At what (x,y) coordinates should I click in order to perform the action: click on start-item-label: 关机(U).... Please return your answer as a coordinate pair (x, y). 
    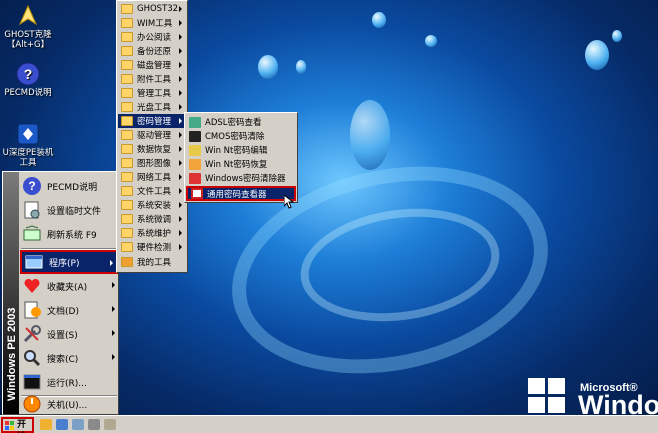
    Looking at the image, I should click on (67, 405).